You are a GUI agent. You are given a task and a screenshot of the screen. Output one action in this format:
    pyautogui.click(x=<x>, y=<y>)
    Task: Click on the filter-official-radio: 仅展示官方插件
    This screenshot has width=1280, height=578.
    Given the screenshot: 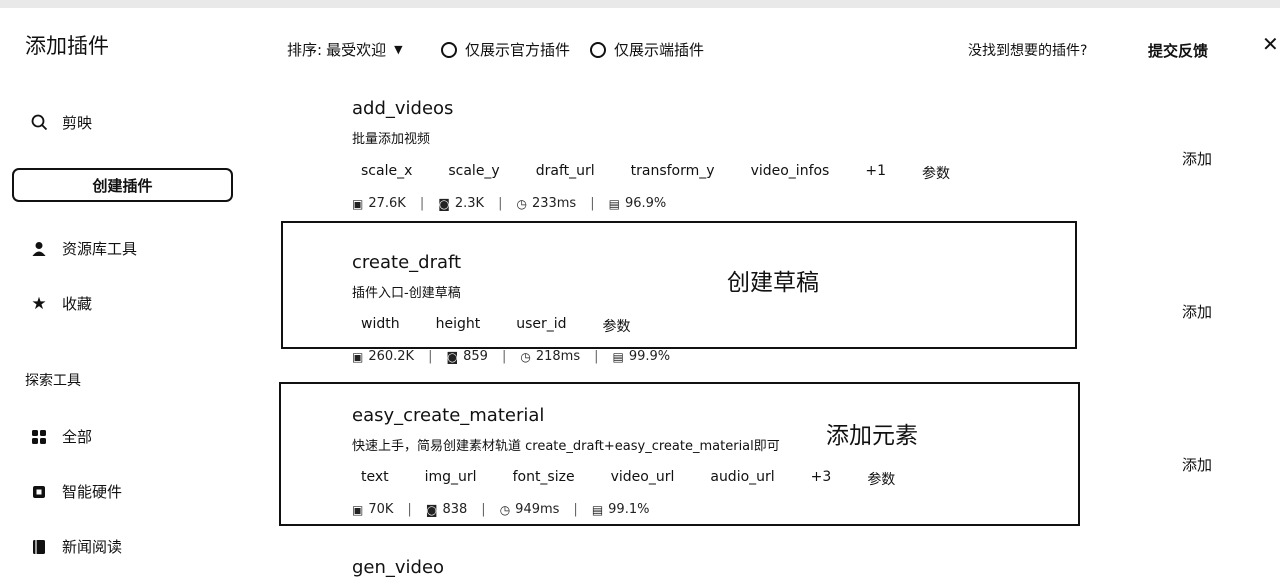 What is the action you would take?
    pyautogui.click(x=505, y=49)
    